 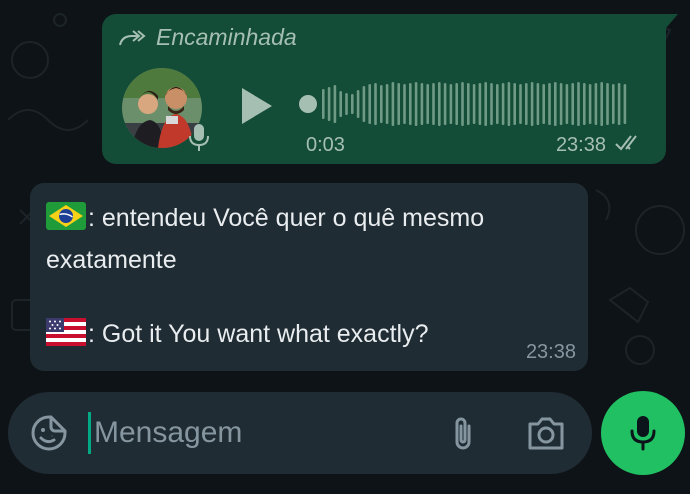 I want to click on audio-waveform, so click(x=462, y=104).